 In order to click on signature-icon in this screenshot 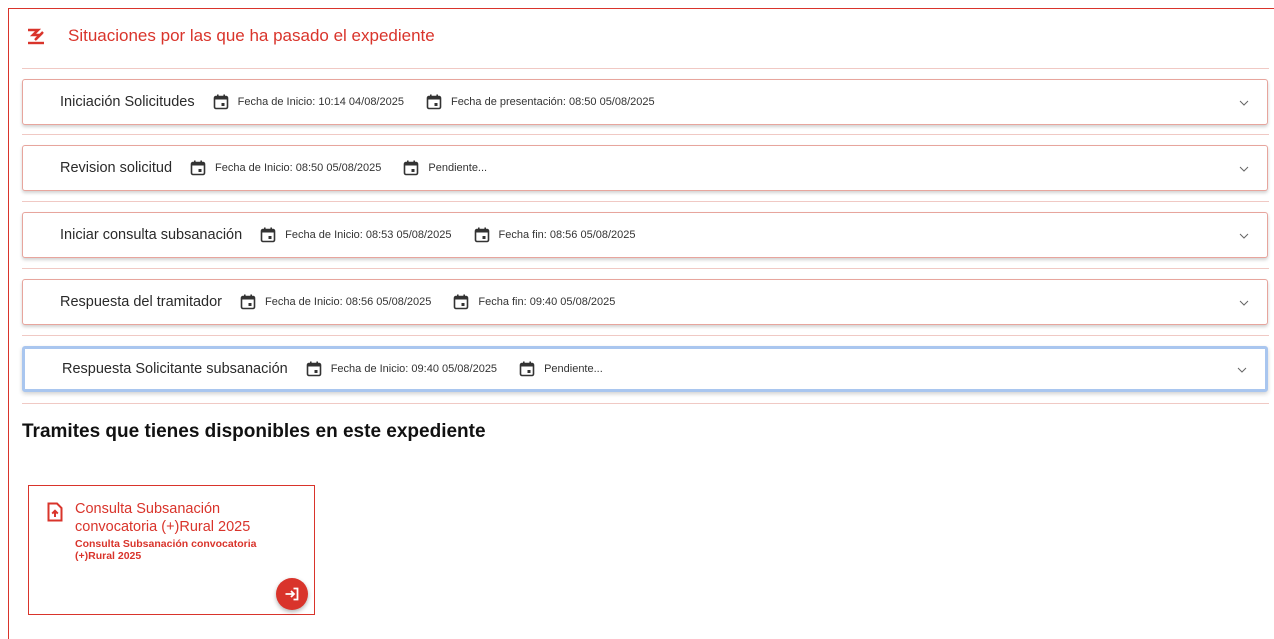, I will do `click(36, 36)`.